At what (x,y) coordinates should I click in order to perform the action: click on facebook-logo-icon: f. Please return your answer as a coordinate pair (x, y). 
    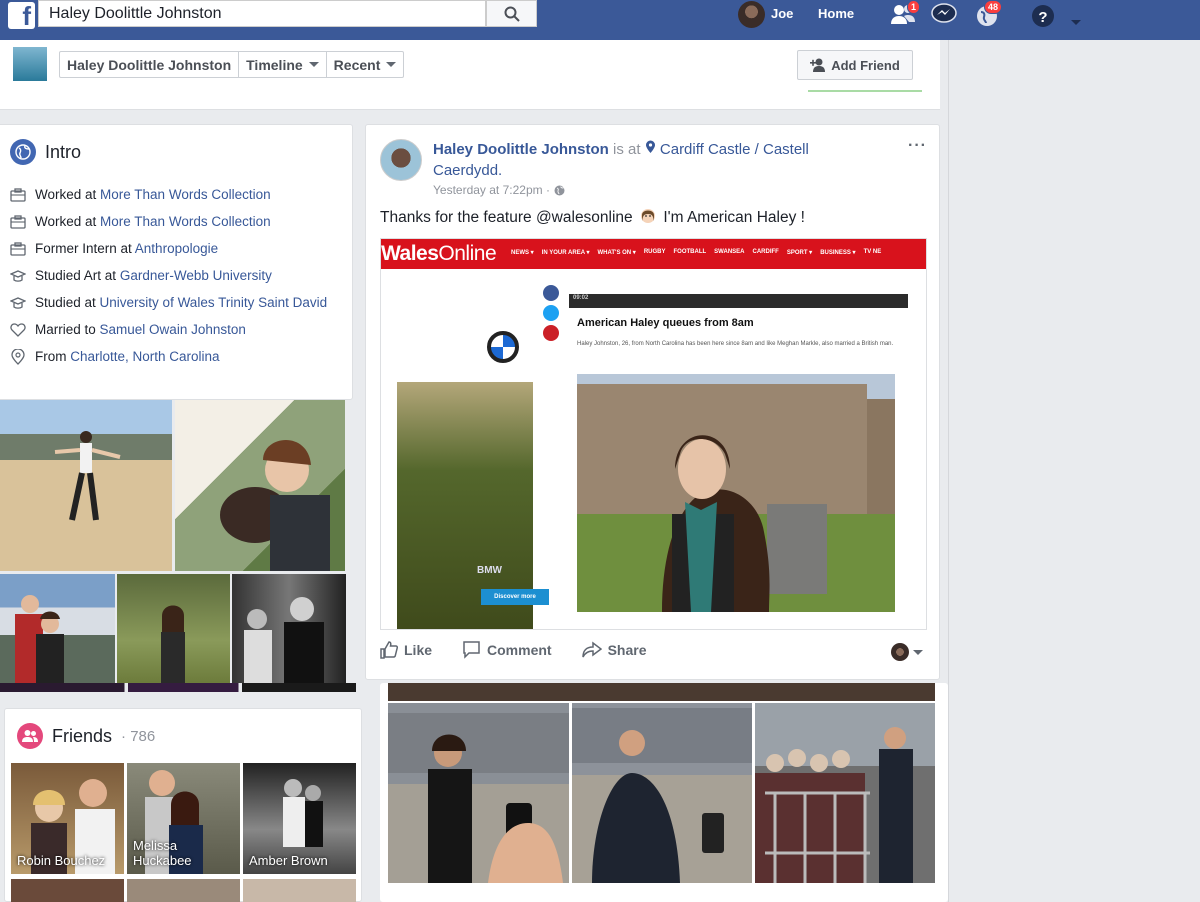
    Looking at the image, I should click on (21, 16).